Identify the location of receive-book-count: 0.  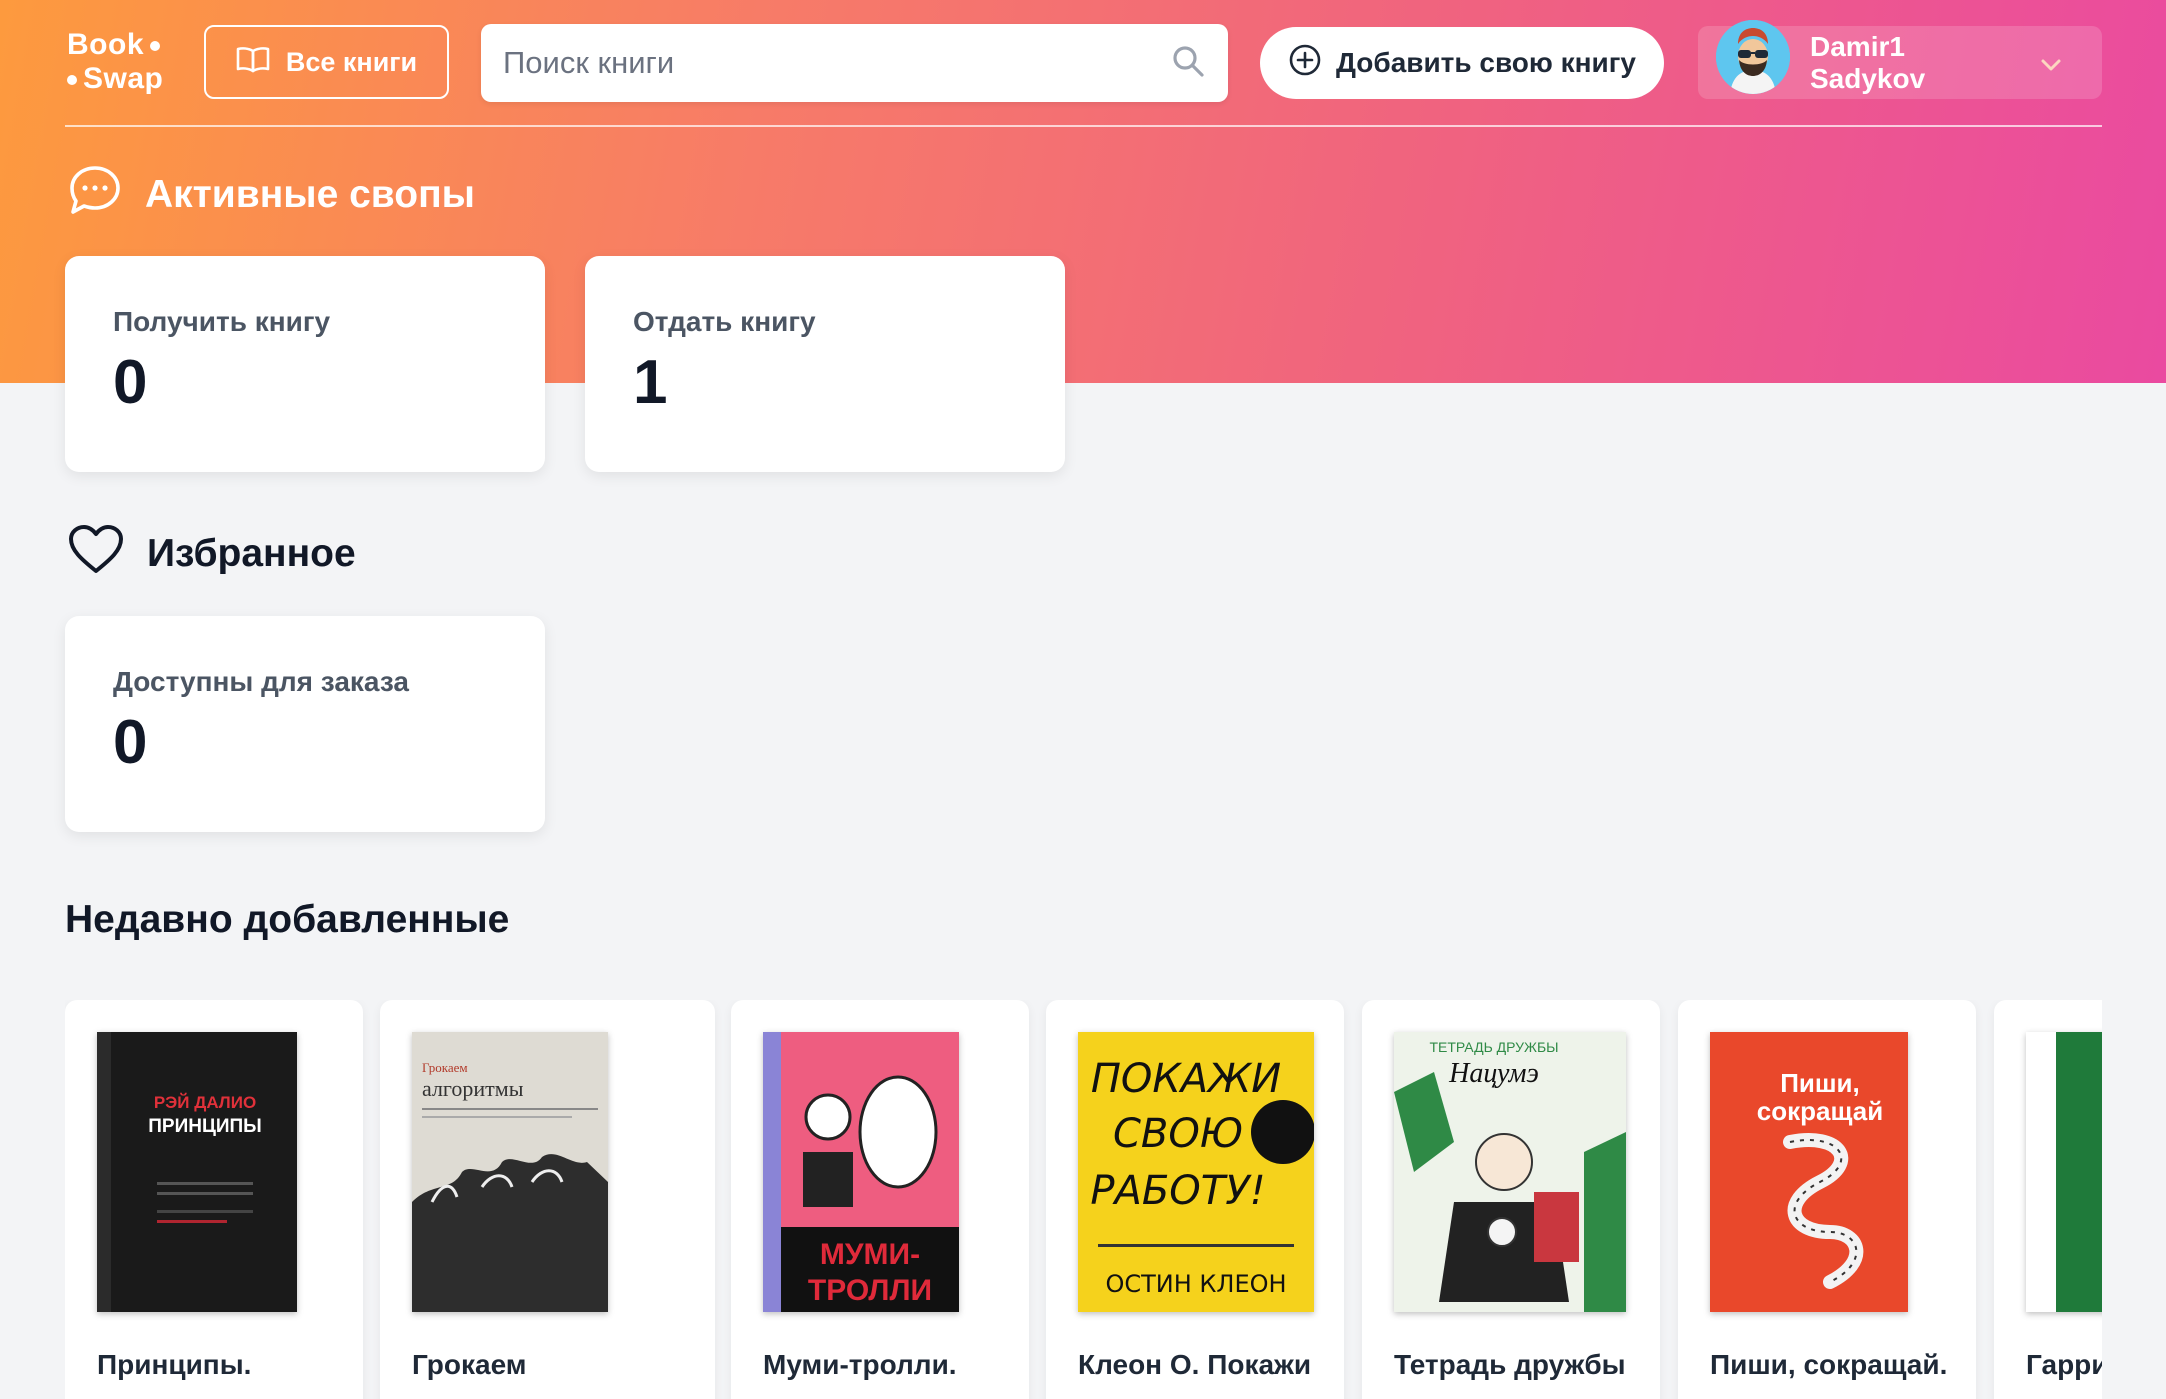
(130, 382).